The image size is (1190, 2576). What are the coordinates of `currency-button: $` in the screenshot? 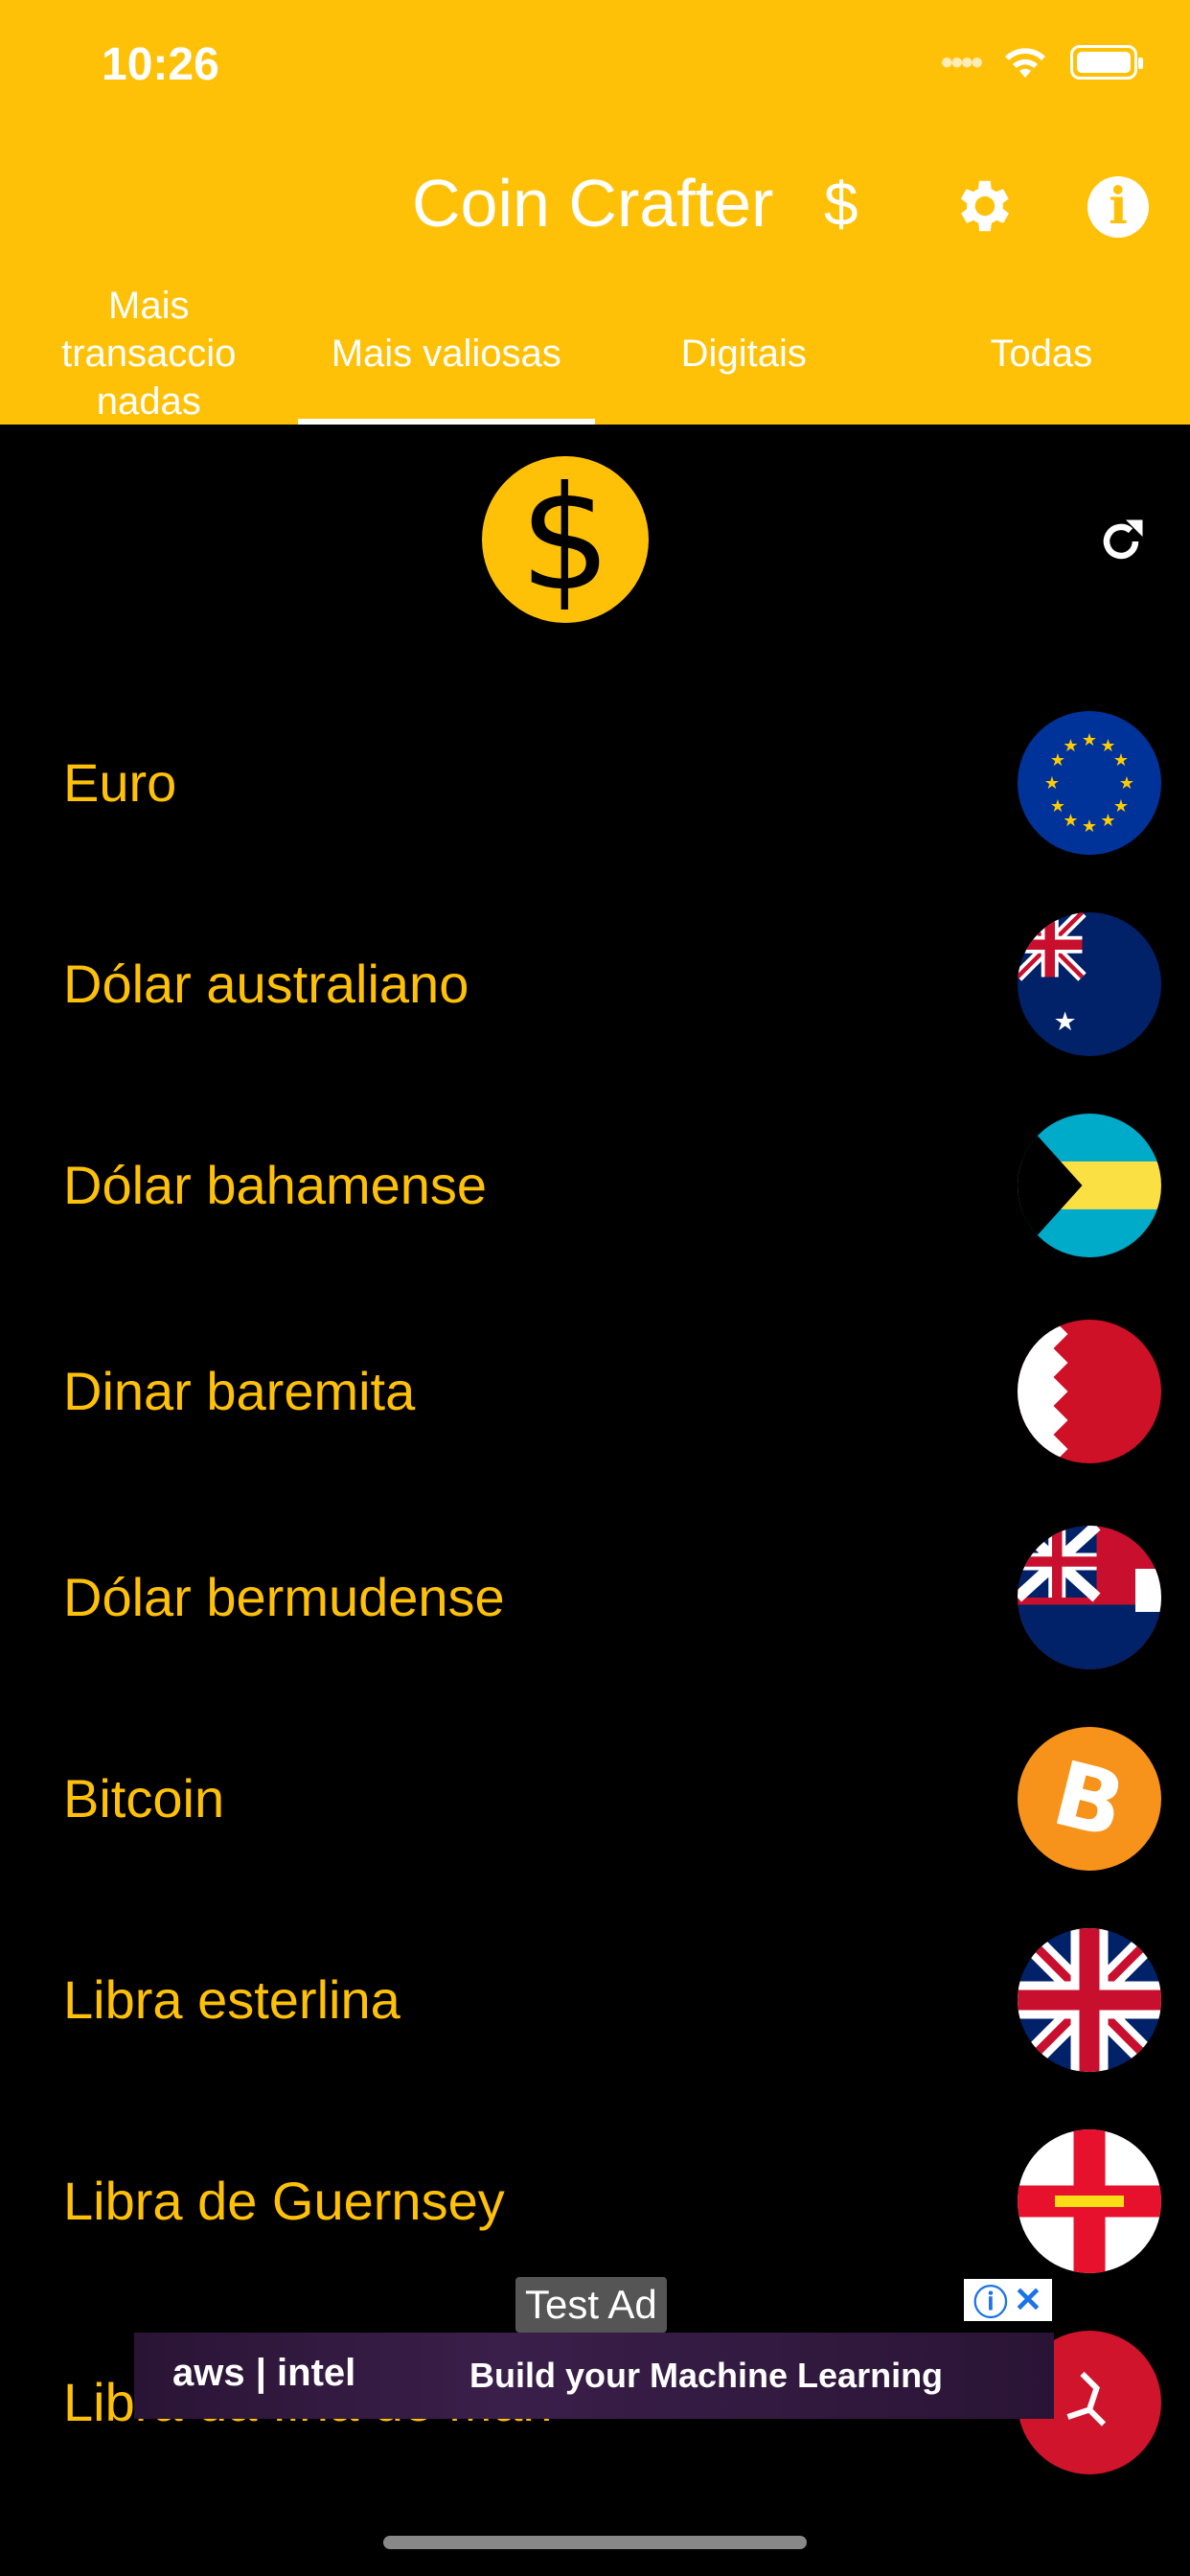 It's located at (841, 204).